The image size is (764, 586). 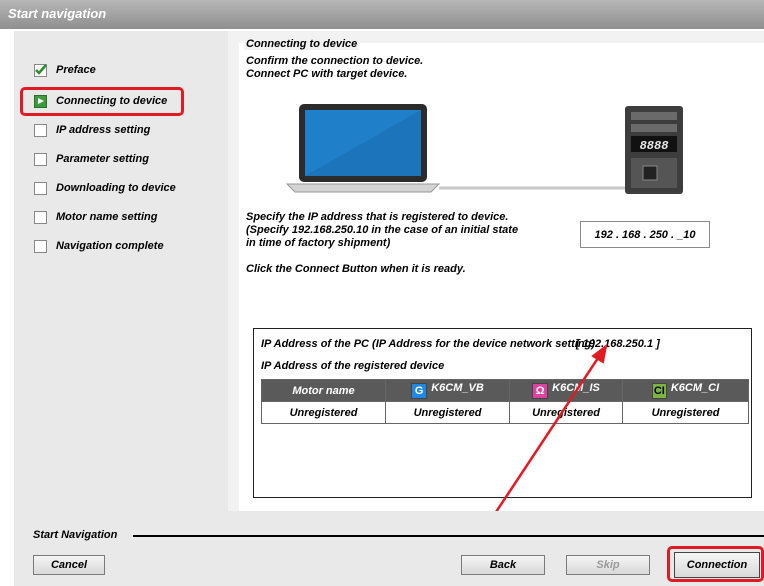 I want to click on footer-bar, so click(x=389, y=548).